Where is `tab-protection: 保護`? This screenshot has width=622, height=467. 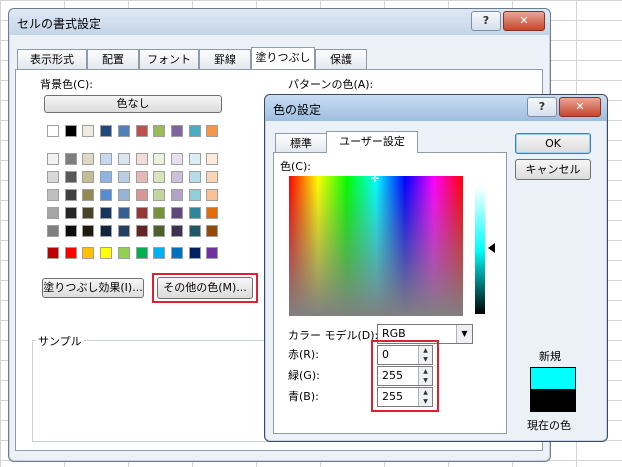 tab-protection: 保護 is located at coordinates (341, 59).